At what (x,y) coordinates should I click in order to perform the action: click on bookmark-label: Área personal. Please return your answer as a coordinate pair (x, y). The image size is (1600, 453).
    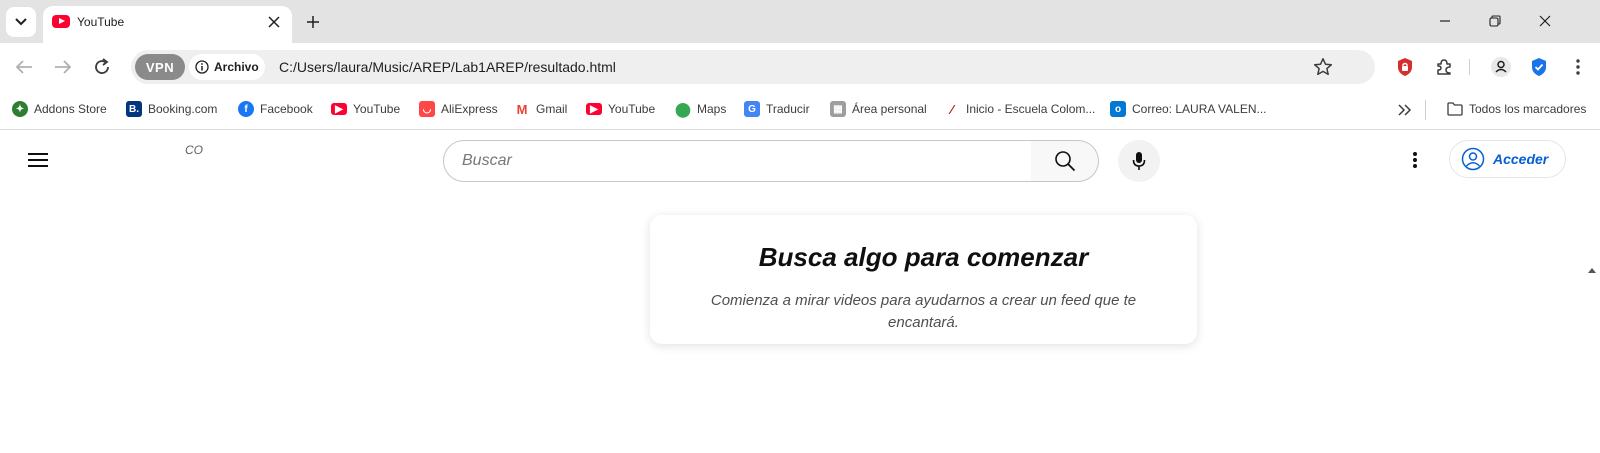
    Looking at the image, I should click on (889, 109).